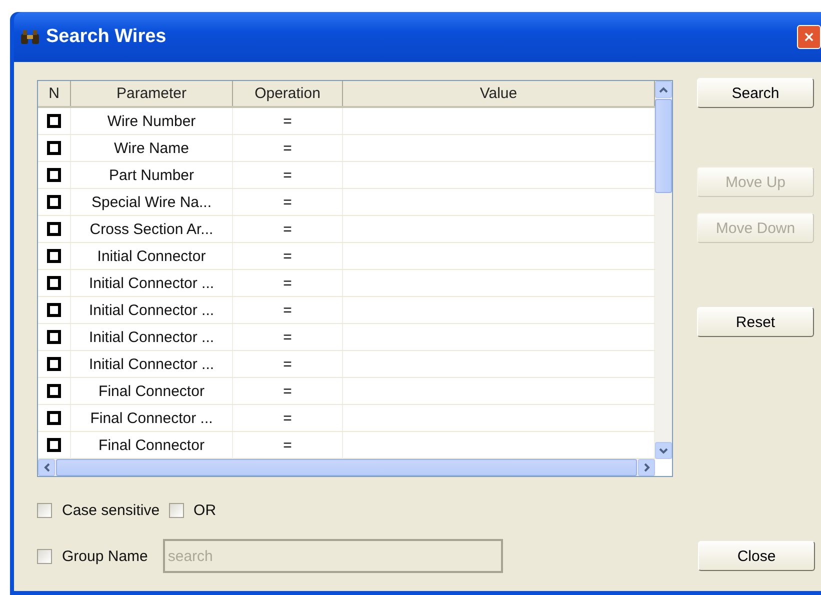  What do you see at coordinates (152, 256) in the screenshot?
I see `table-cell: Initial Connector` at bounding box center [152, 256].